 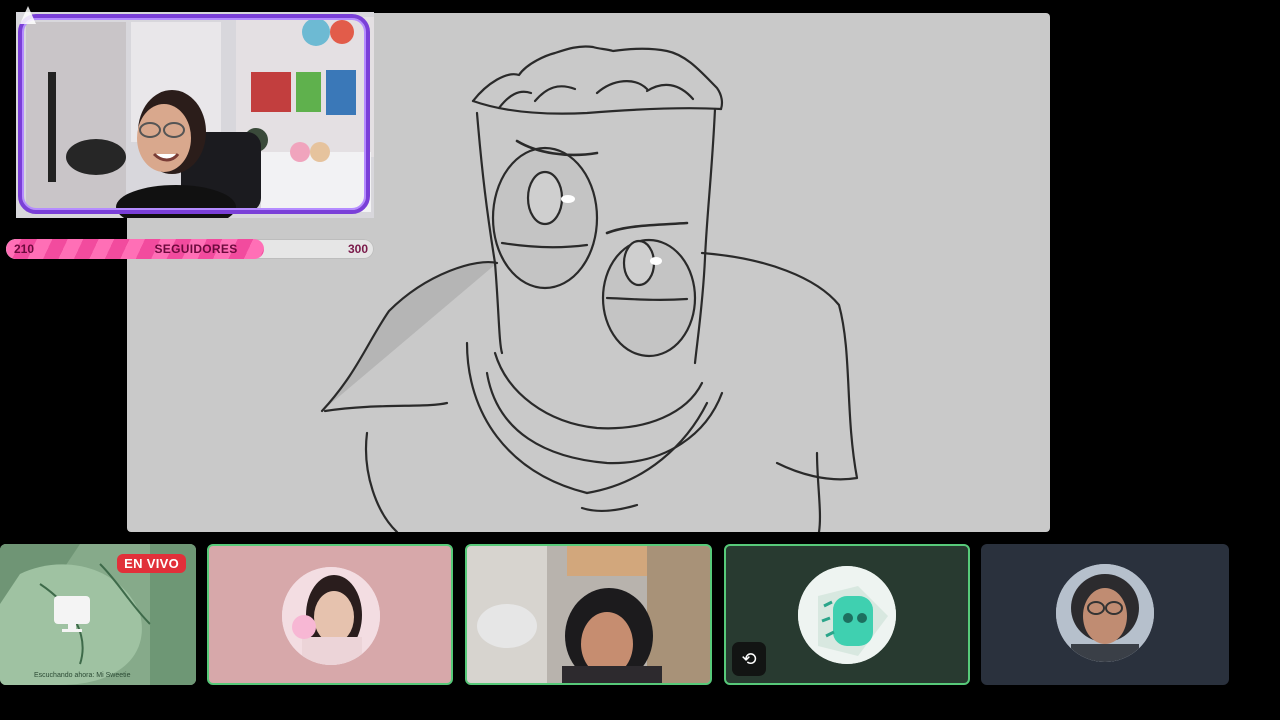 I want to click on participant-video, so click(x=588, y=614).